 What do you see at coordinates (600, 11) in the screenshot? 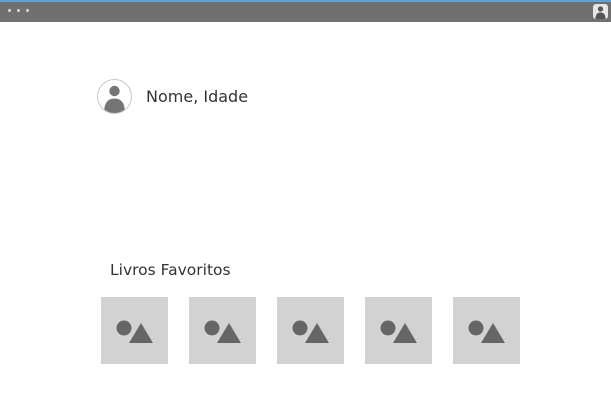
I see `user-icon` at bounding box center [600, 11].